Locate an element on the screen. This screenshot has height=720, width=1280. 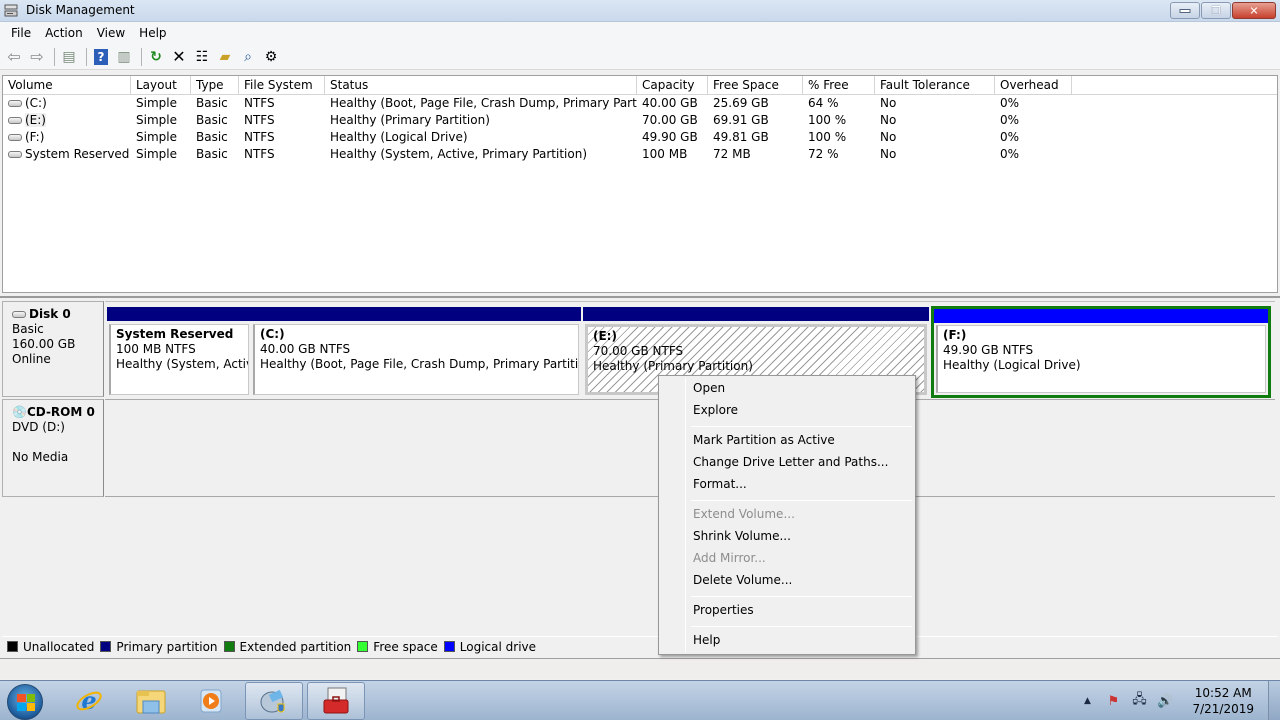
taskbar-disk-management is located at coordinates (336, 701).